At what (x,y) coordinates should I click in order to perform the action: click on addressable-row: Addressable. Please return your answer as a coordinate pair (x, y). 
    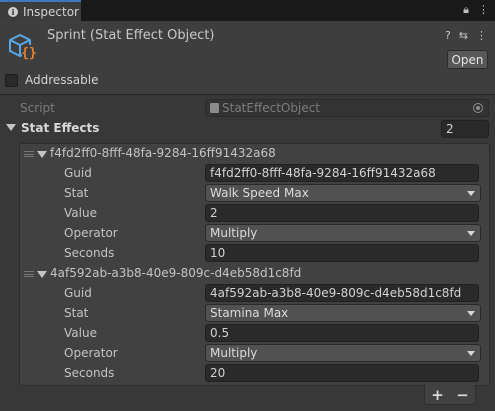
    Looking at the image, I should click on (51, 80).